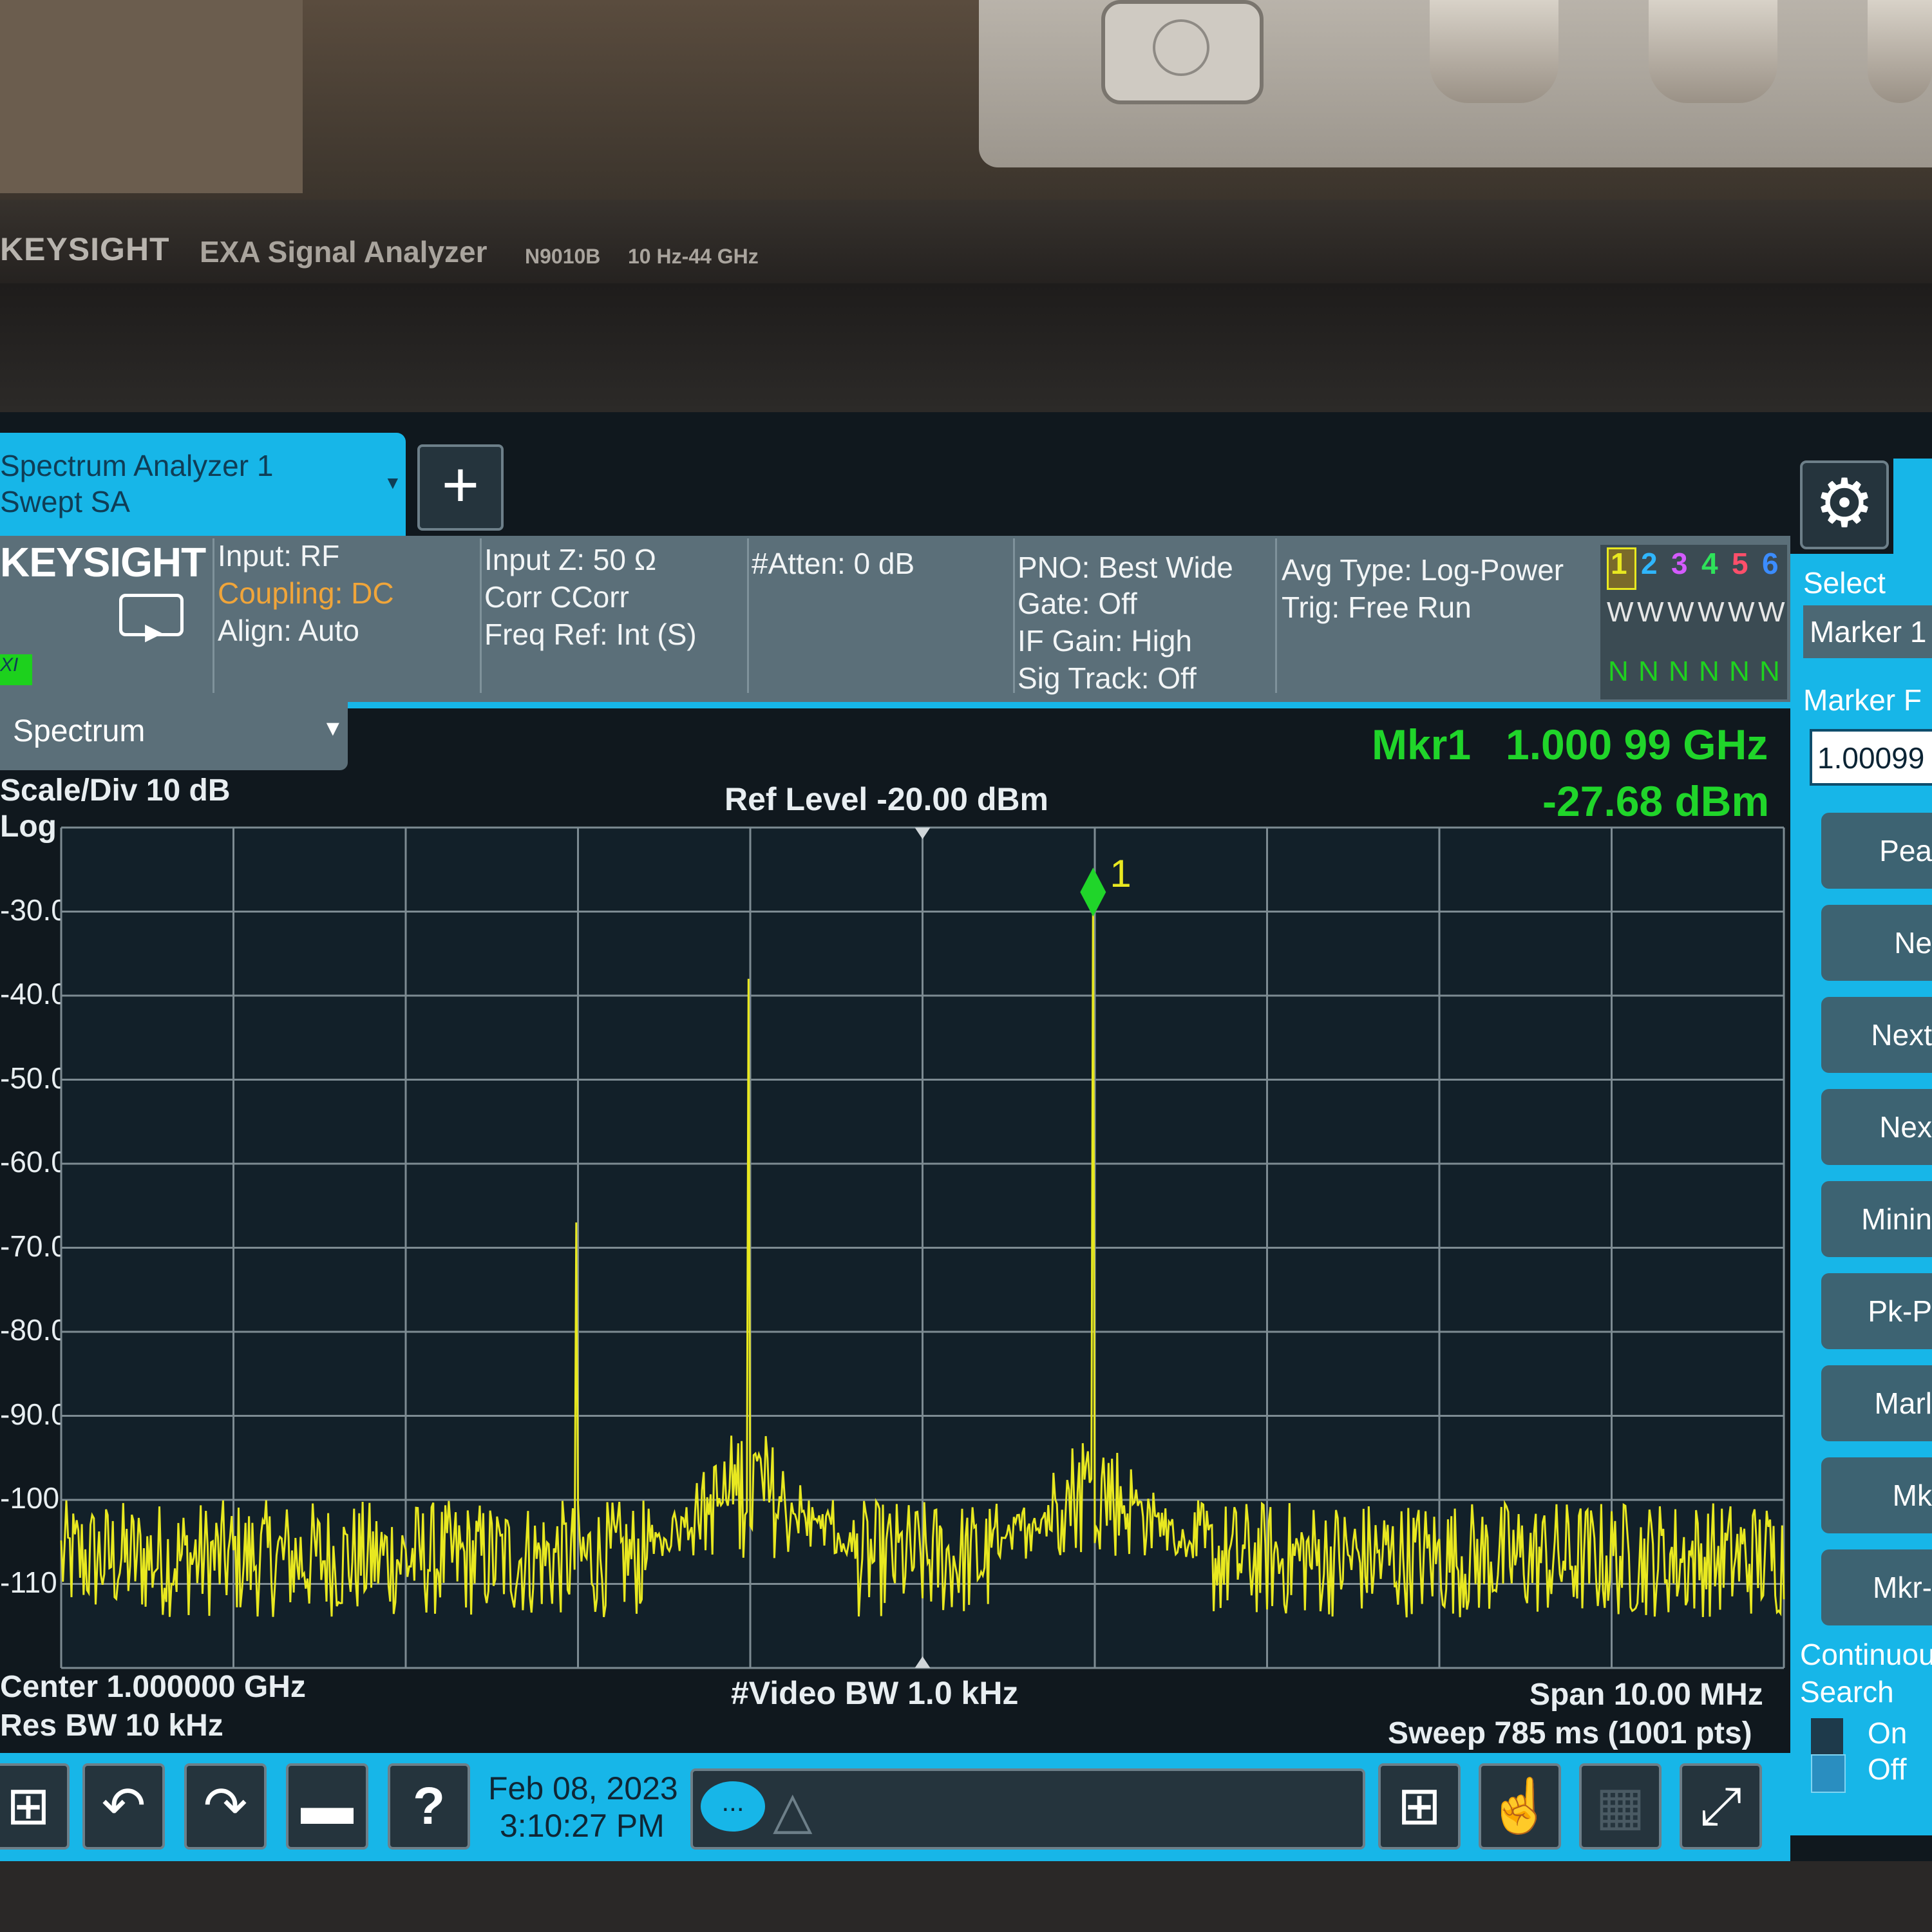 This screenshot has width=1932, height=1932. I want to click on help-button: ?, so click(429, 1806).